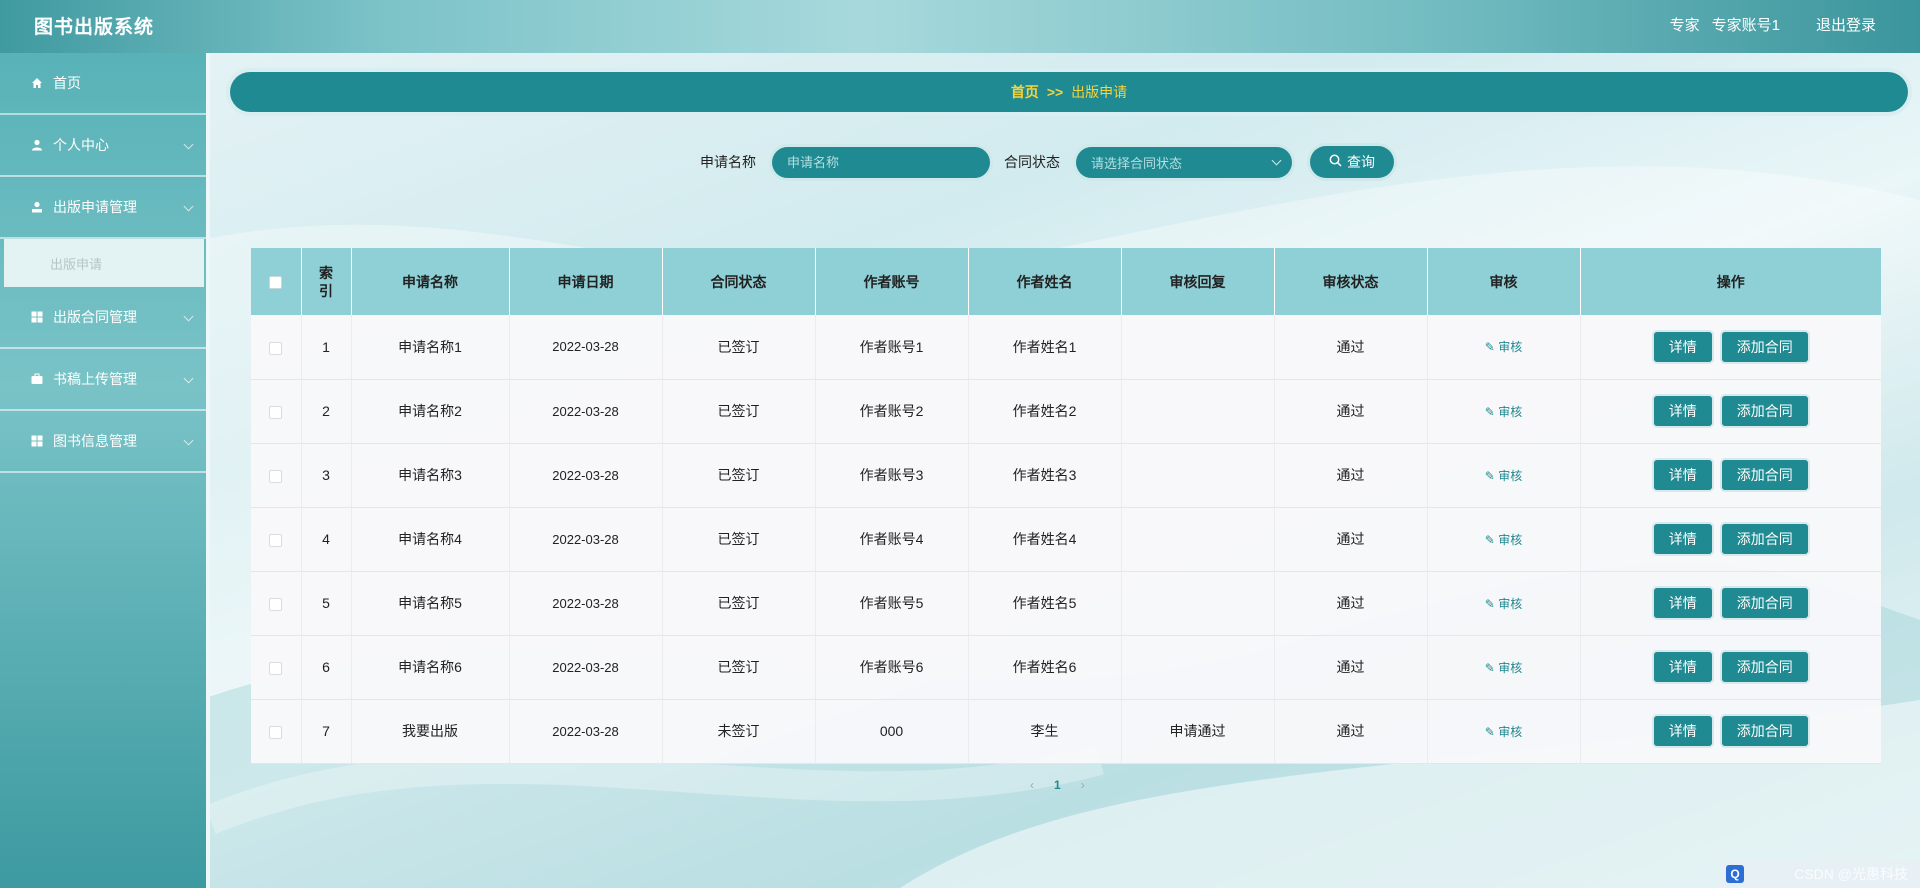  What do you see at coordinates (1351, 281) in the screenshot?
I see `column-header: 审核状态` at bounding box center [1351, 281].